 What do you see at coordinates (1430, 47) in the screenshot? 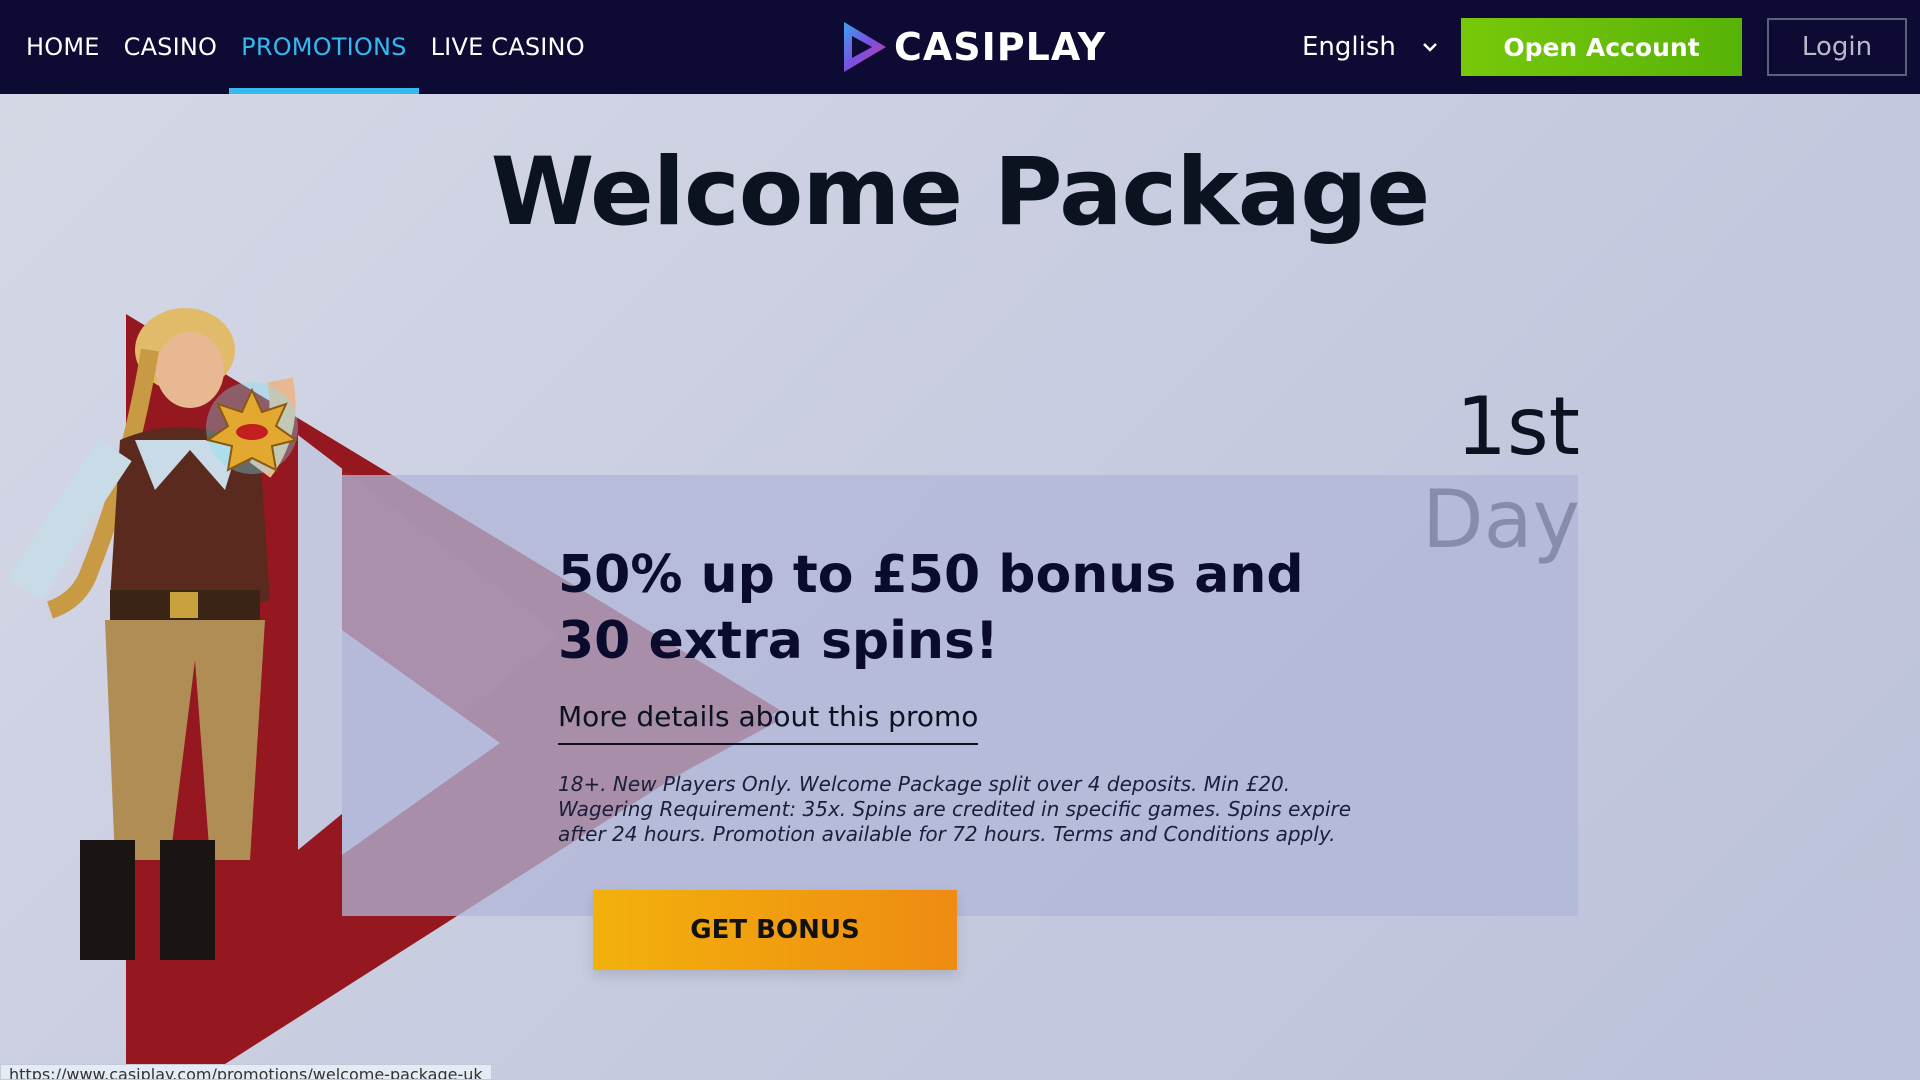
I see `chevron-down-icon` at bounding box center [1430, 47].